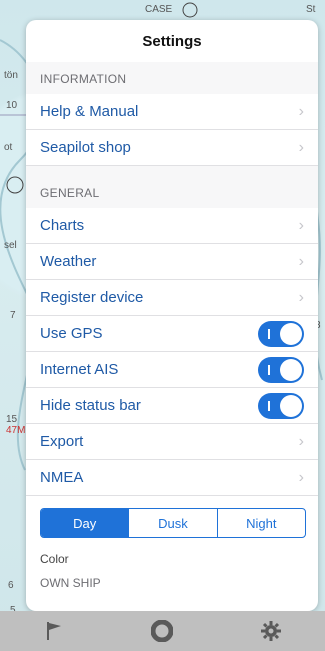  Describe the element at coordinates (159, 9) in the screenshot. I see `map-label-case: CASE` at that location.